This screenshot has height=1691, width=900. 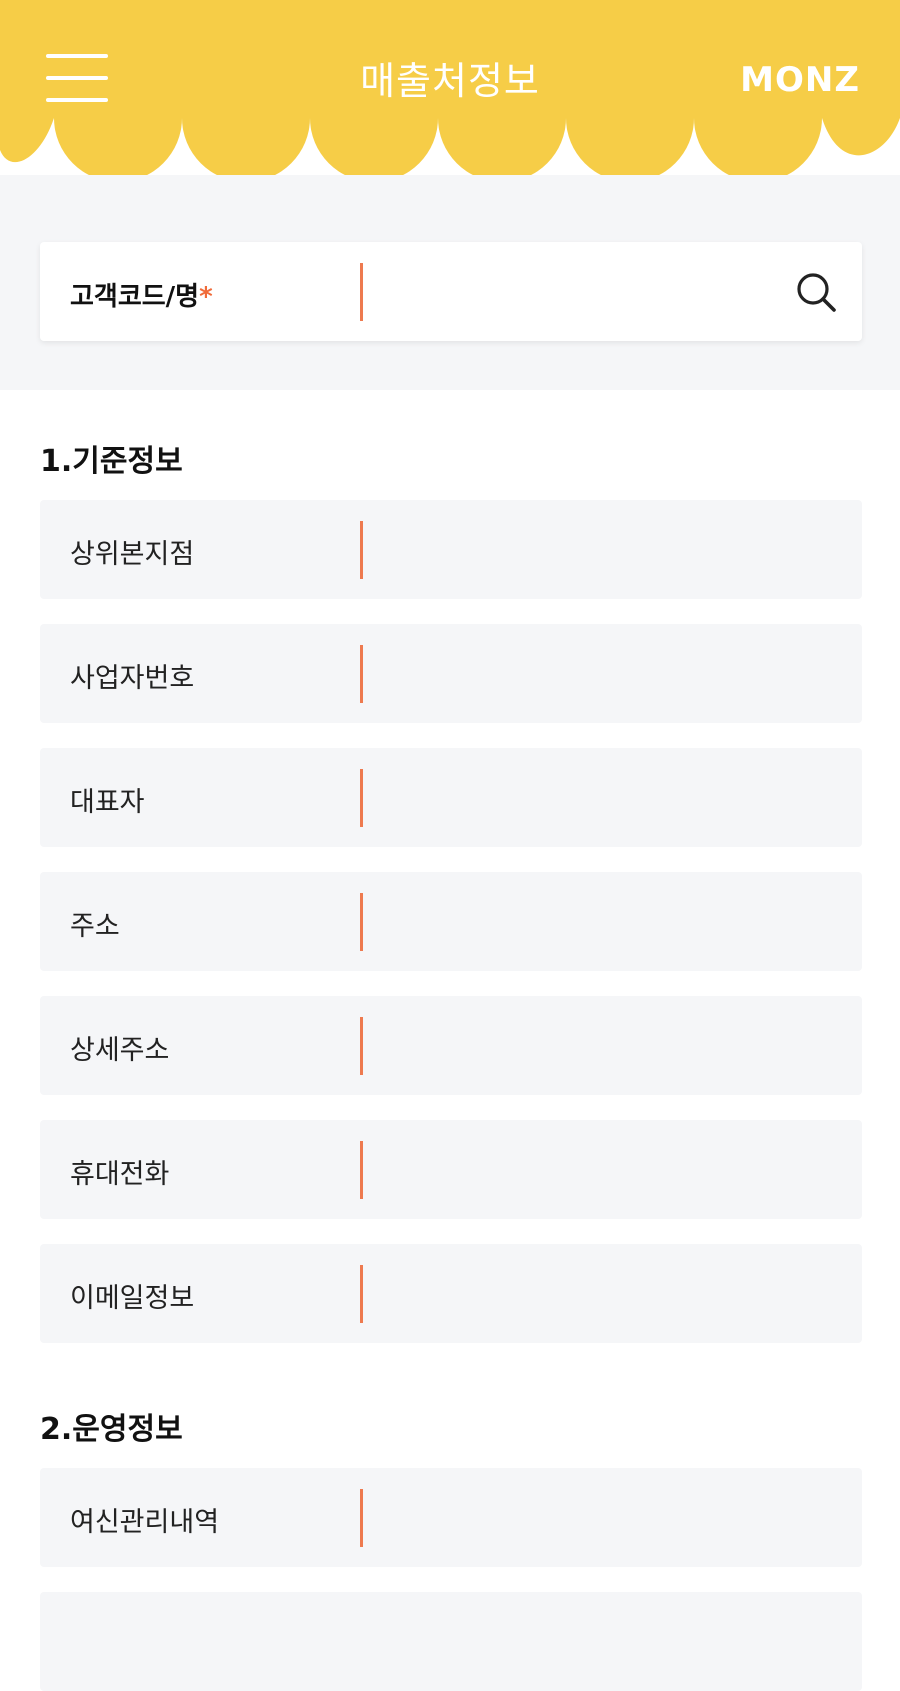 What do you see at coordinates (141, 297) in the screenshot?
I see `customer-search-label: 고객코드/명*` at bounding box center [141, 297].